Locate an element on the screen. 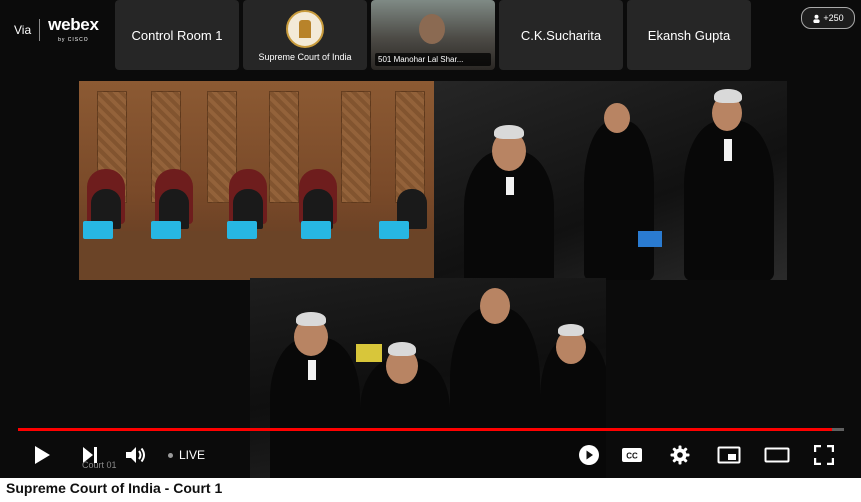 This screenshot has height=502, width=861. autoplay-icon is located at coordinates (589, 455).